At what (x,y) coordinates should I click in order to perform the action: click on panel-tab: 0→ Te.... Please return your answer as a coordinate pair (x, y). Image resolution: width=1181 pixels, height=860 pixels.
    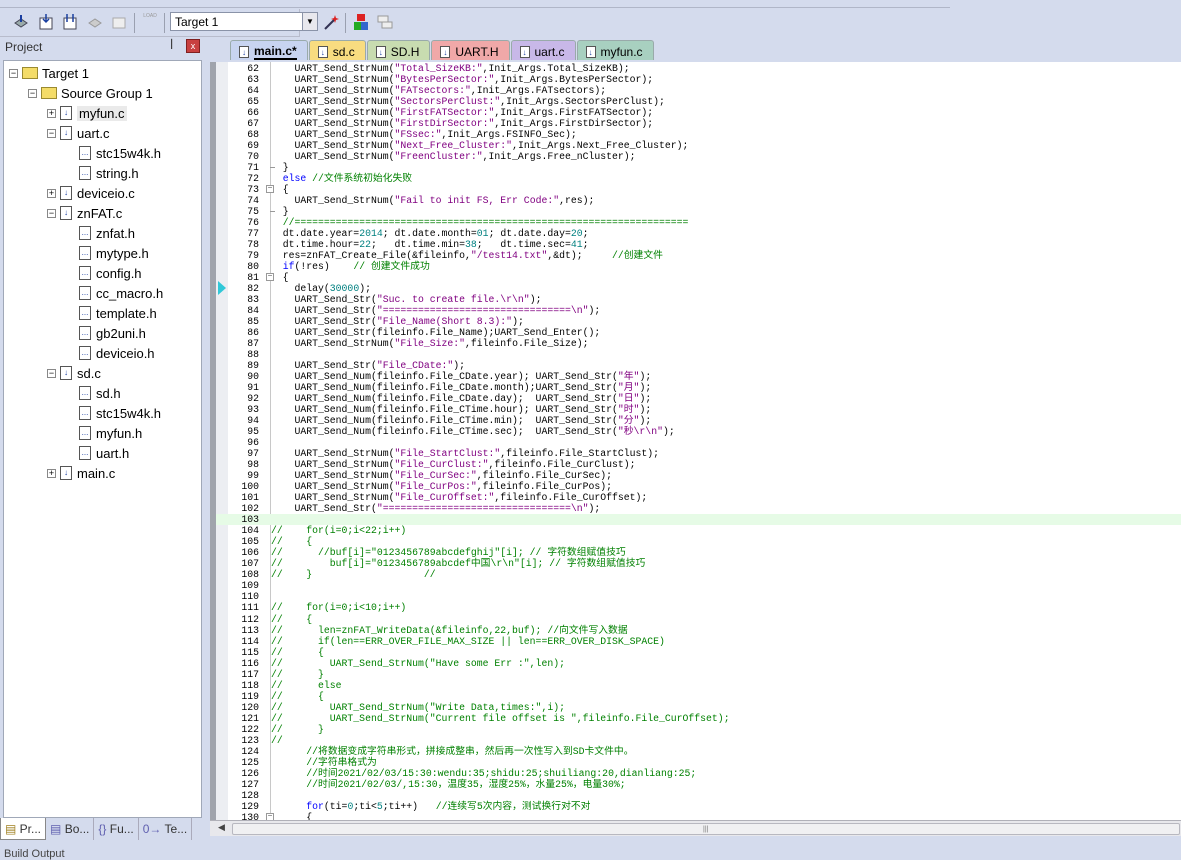
    Looking at the image, I should click on (166, 829).